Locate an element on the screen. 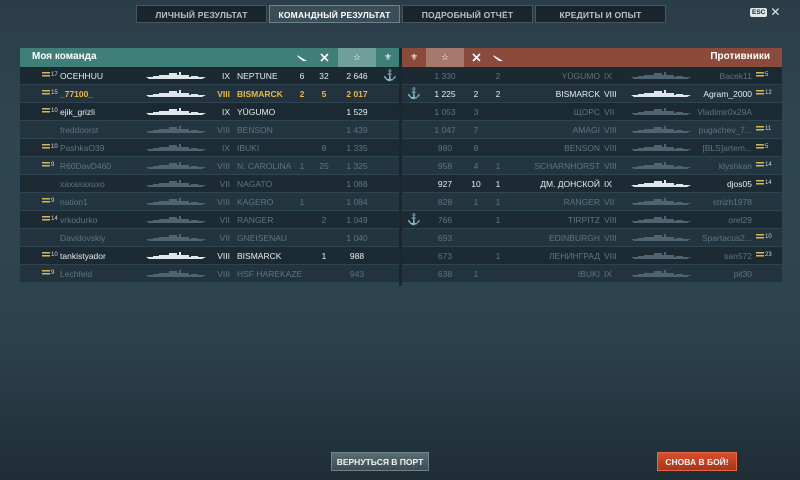 The image size is (800, 480). ship-name: EDINBURGH is located at coordinates (574, 238).